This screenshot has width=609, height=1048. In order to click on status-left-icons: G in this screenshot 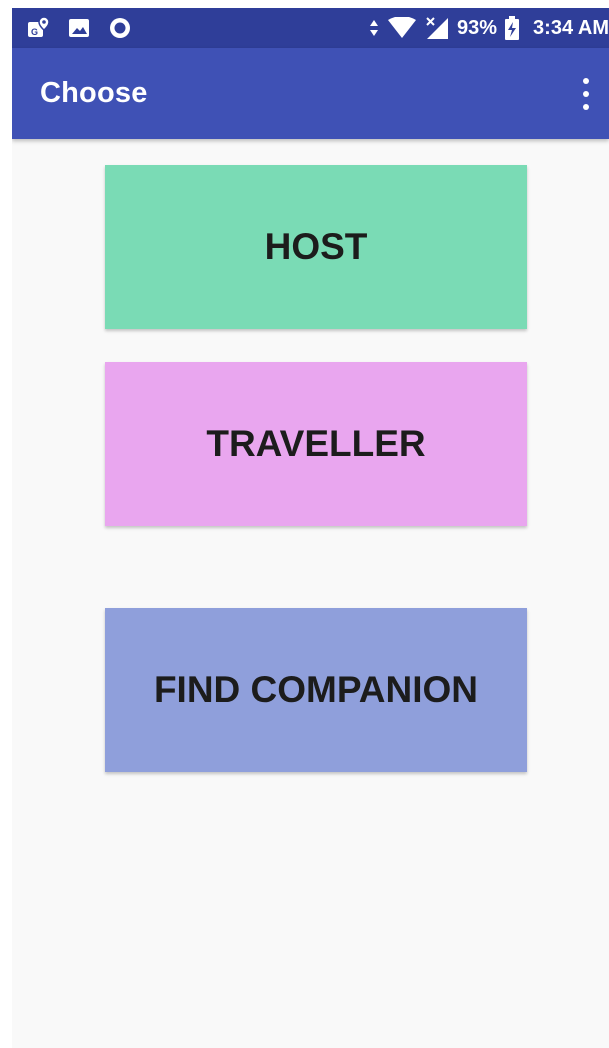, I will do `click(79, 28)`.